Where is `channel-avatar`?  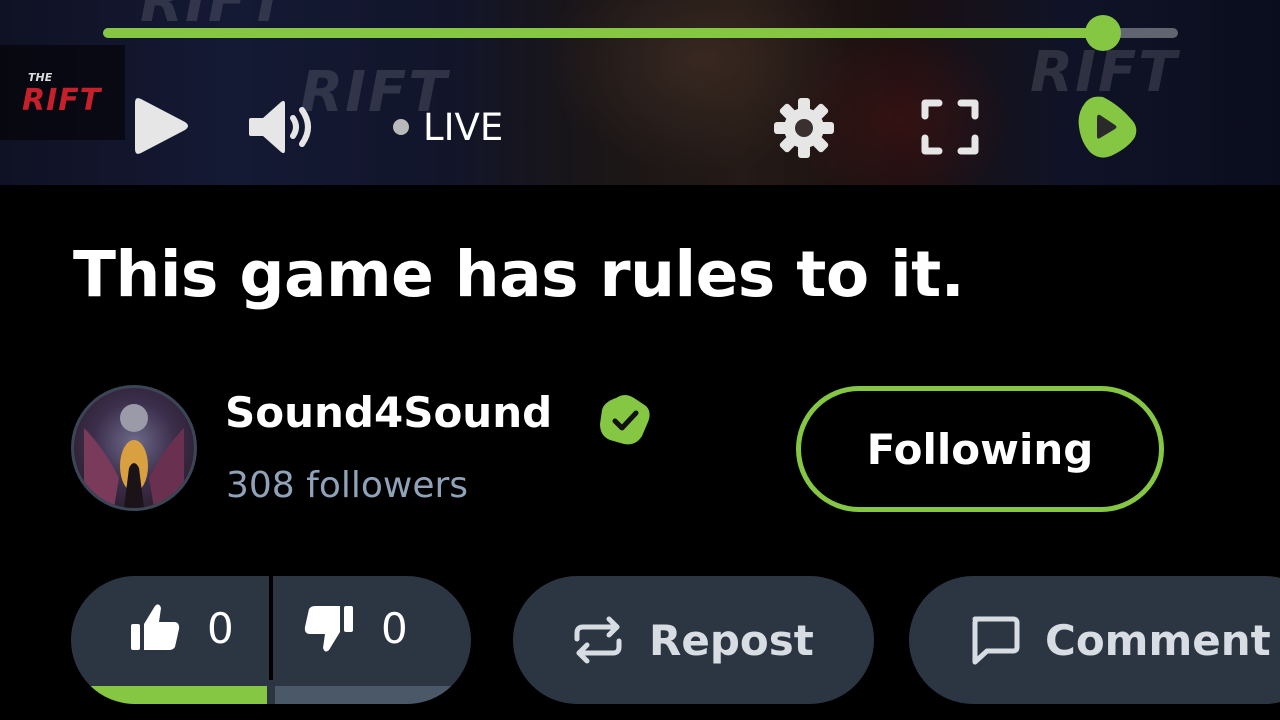
channel-avatar is located at coordinates (134, 448).